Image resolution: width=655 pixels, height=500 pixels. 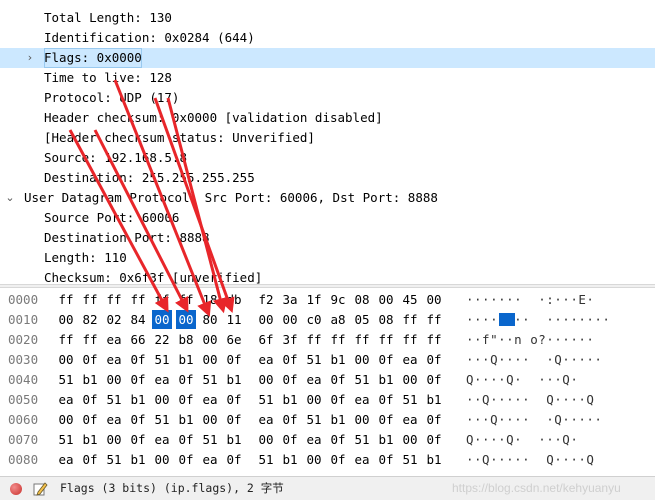 I want to click on hex-byte: 82, so click(x=90, y=319).